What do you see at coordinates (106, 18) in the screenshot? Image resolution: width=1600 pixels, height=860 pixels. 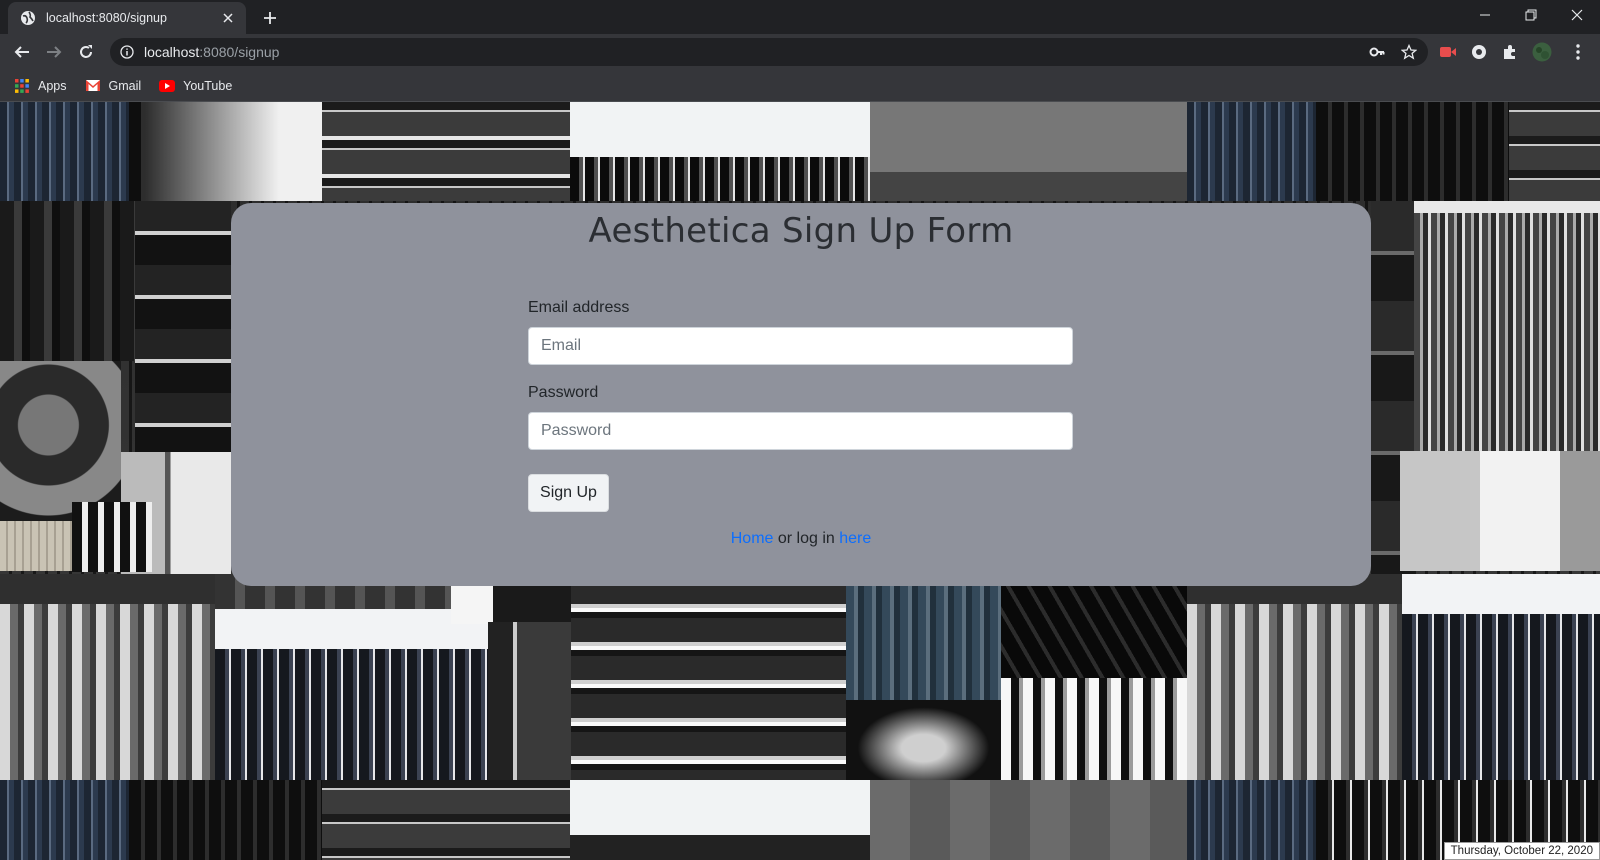 I see `tab-title: localhost:8080/signup` at bounding box center [106, 18].